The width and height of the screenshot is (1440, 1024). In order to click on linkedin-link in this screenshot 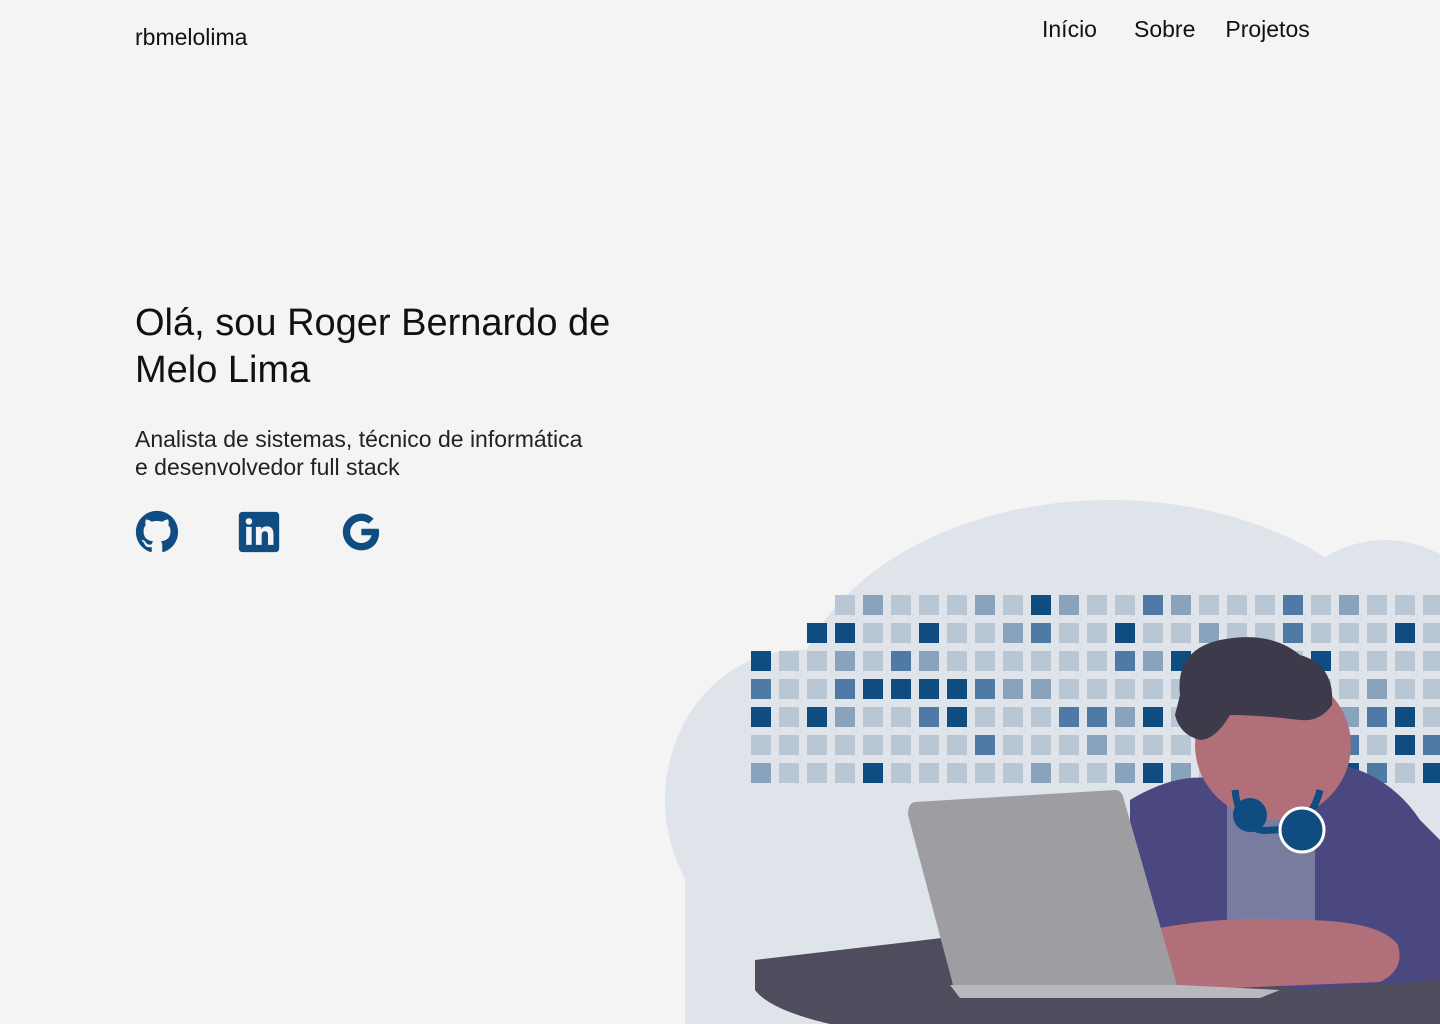, I will do `click(259, 532)`.